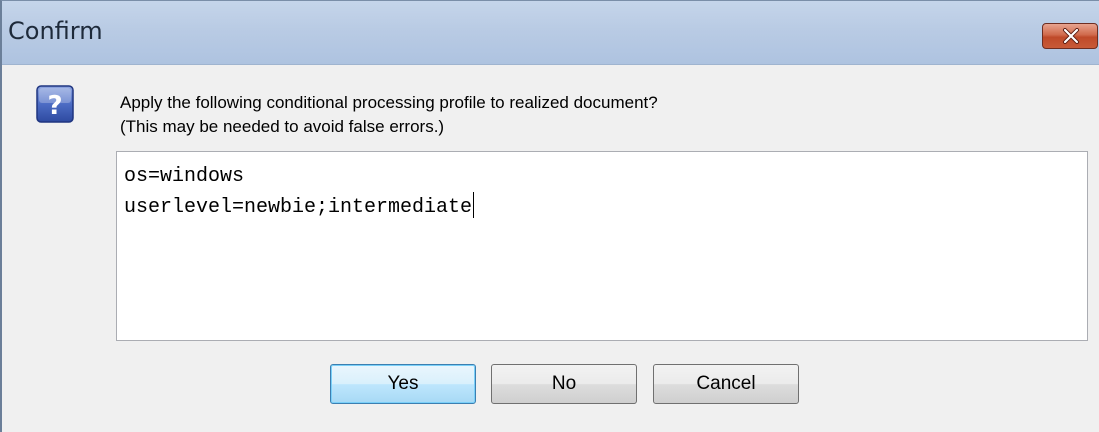 The height and width of the screenshot is (432, 1099). I want to click on profile-line-1: os=windows, so click(184, 176).